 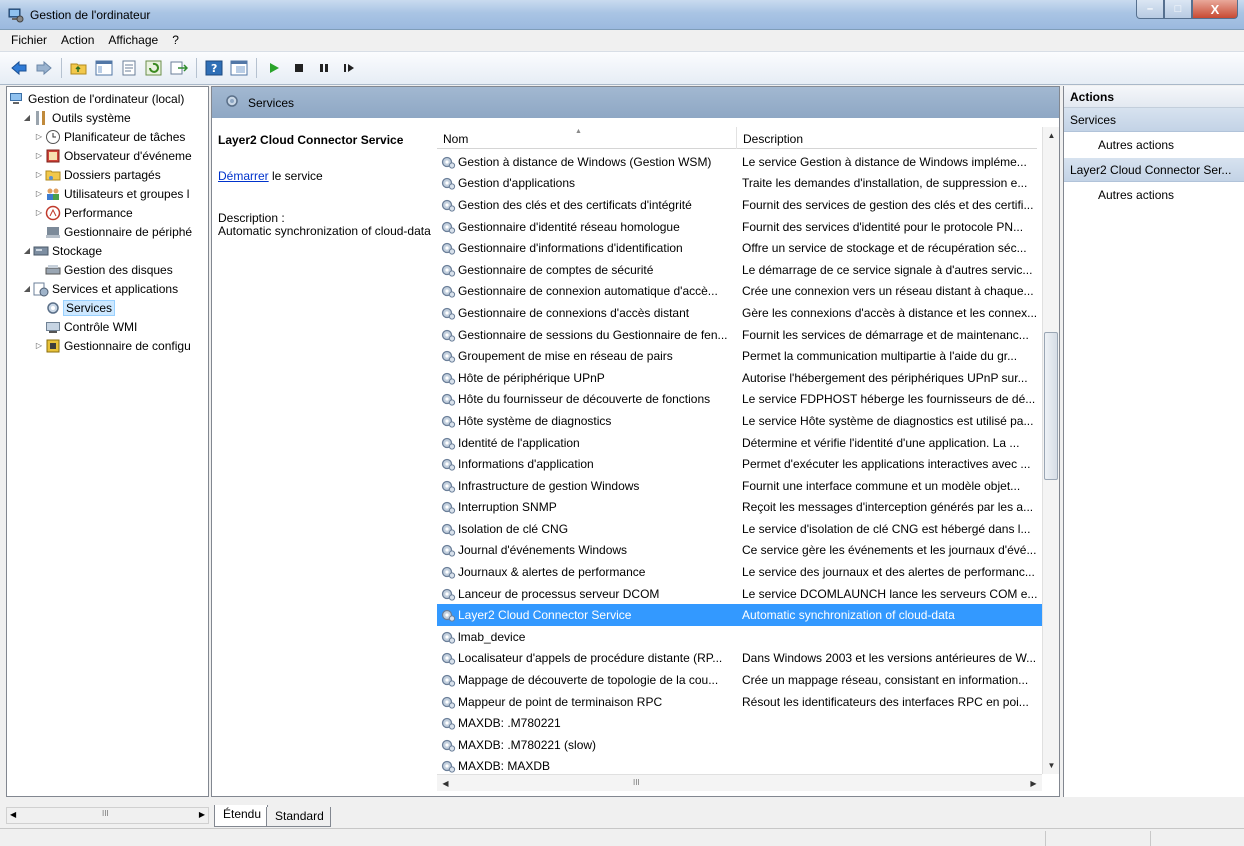 What do you see at coordinates (739, 723) in the screenshot?
I see `service-row: MAXDB: .M780221` at bounding box center [739, 723].